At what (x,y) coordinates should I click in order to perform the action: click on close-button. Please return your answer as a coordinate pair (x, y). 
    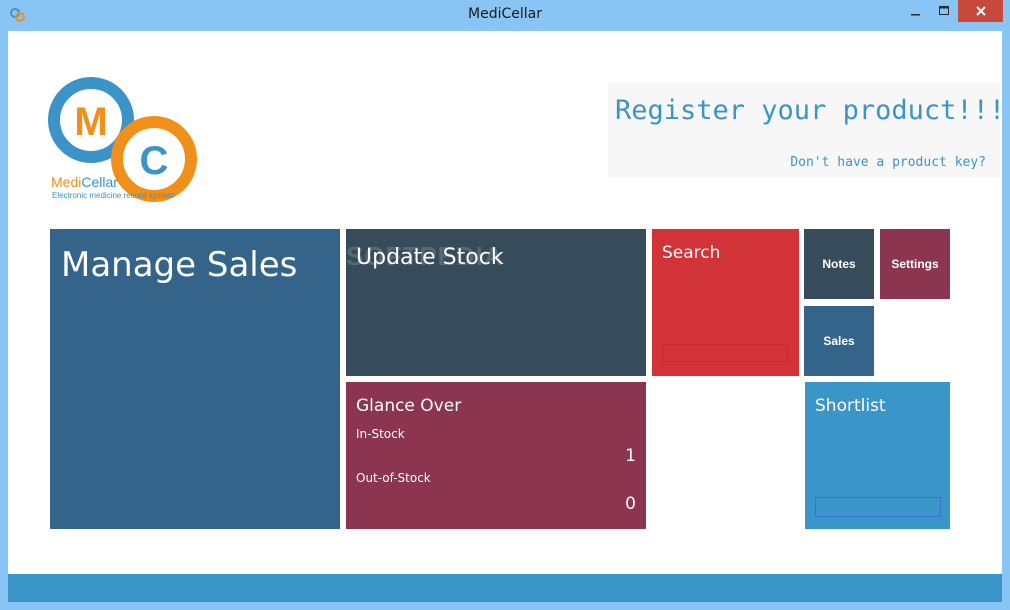
    Looking at the image, I should click on (980, 11).